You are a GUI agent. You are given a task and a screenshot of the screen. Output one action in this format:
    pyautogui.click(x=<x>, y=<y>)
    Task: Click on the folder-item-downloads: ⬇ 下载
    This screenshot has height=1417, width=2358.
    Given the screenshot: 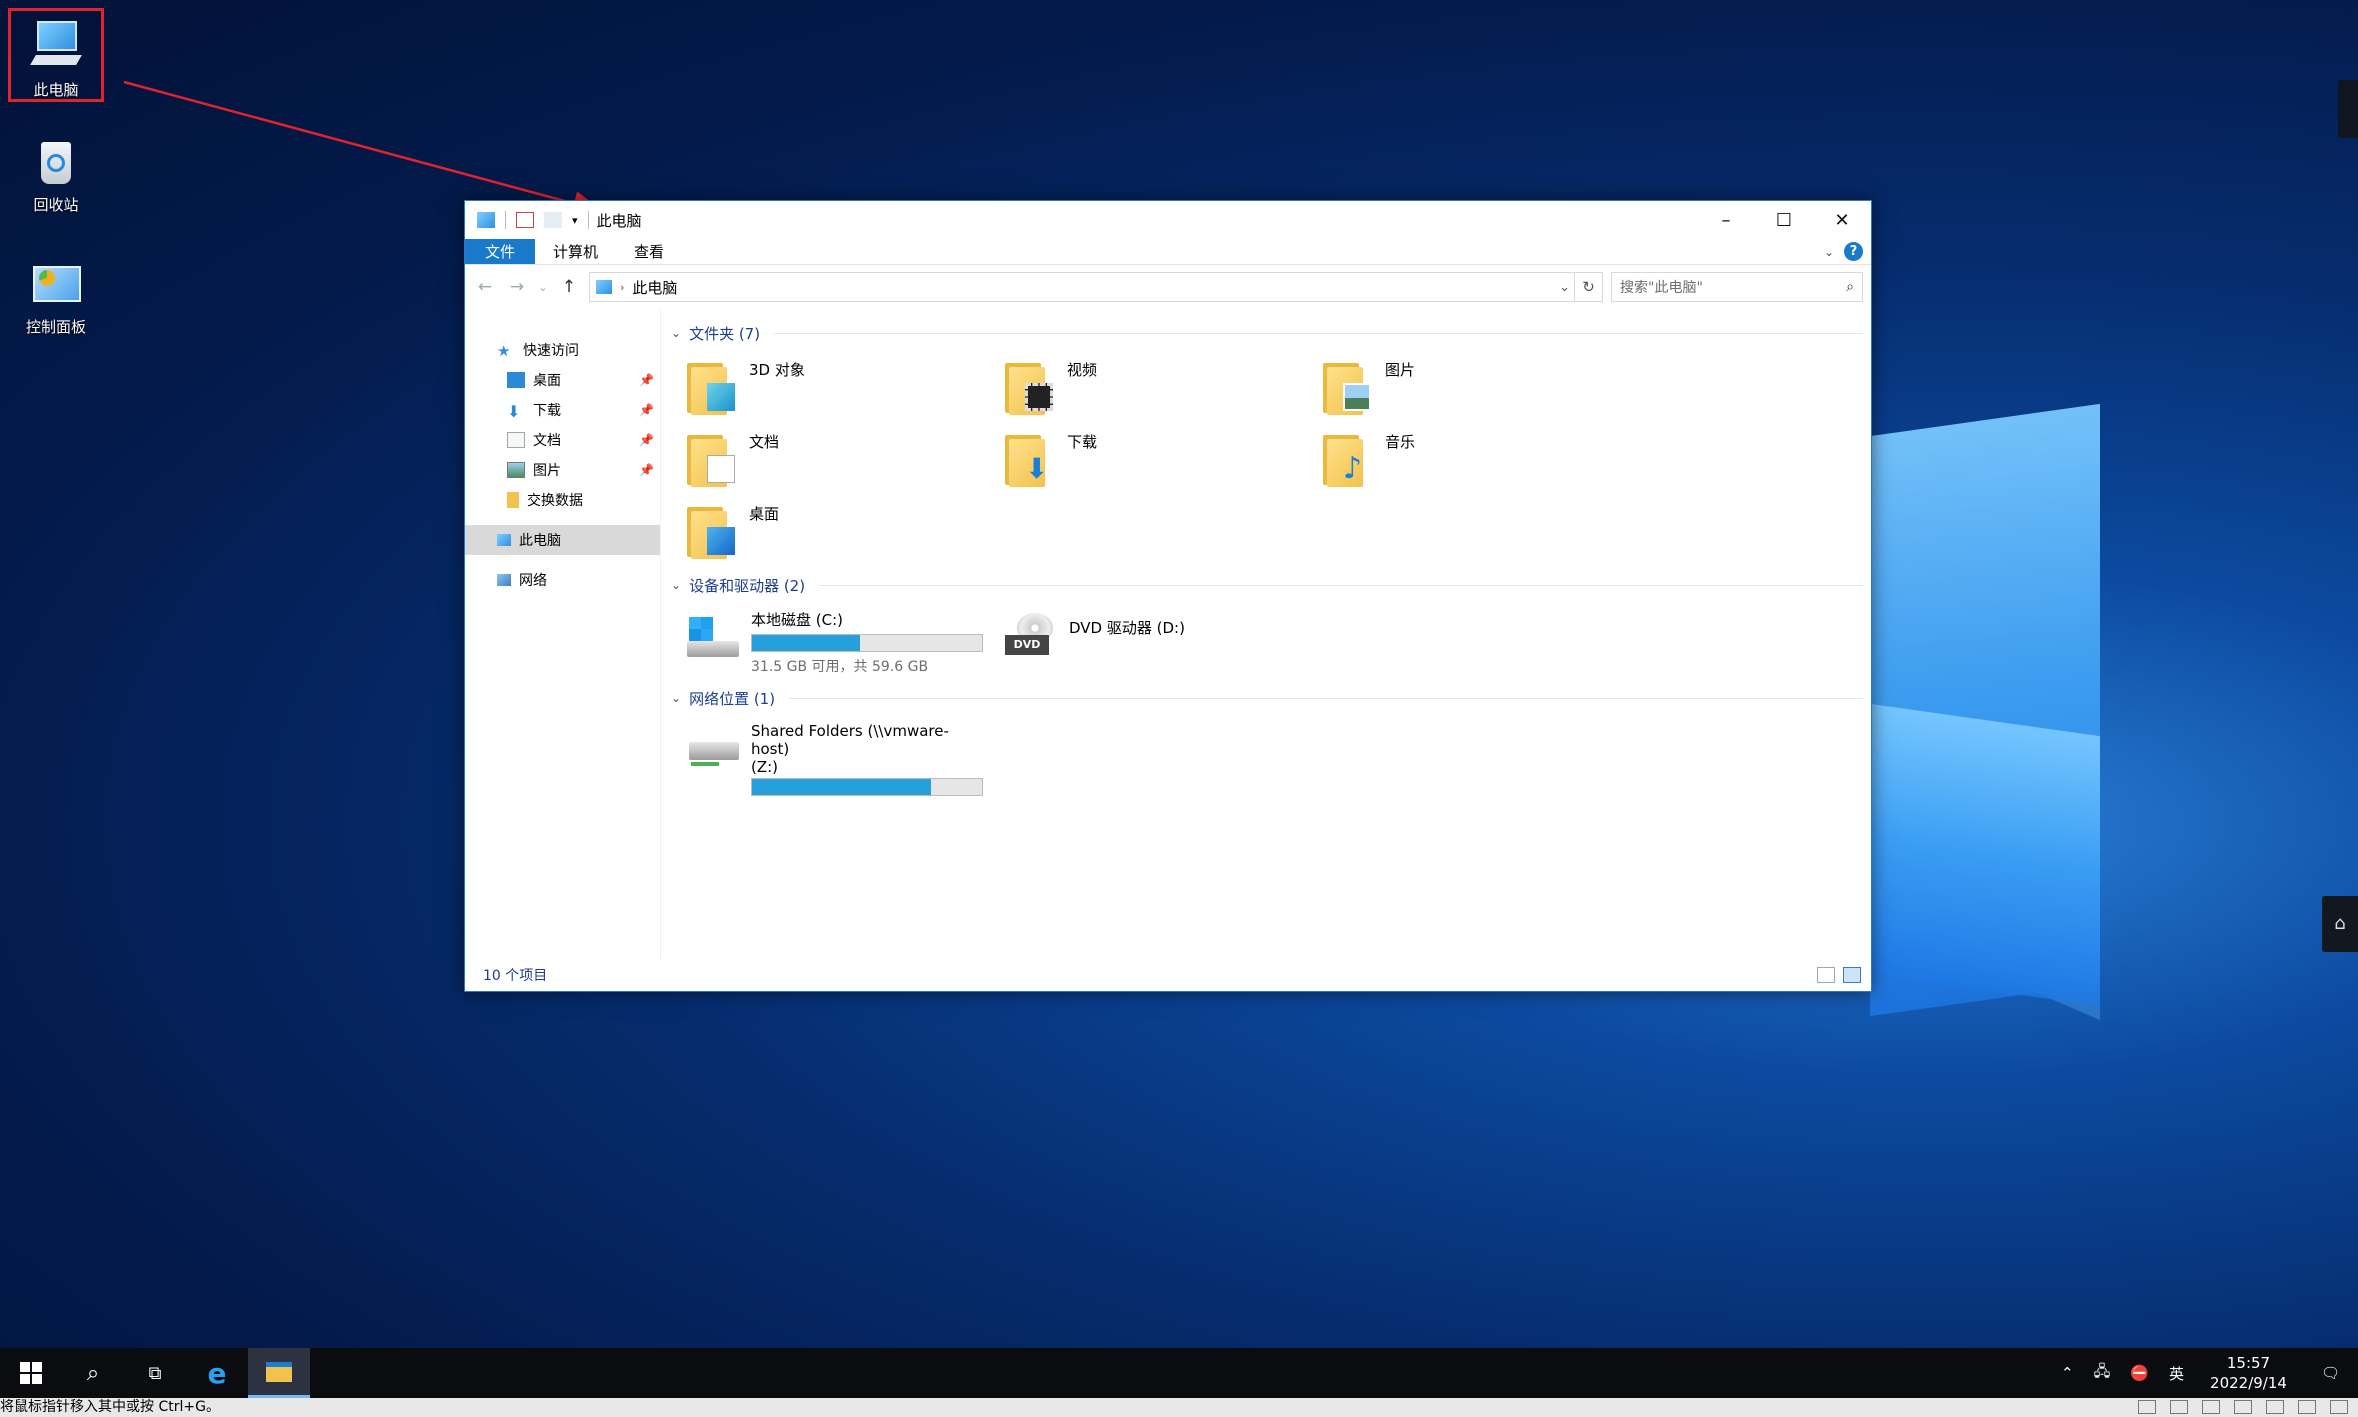 What is the action you would take?
    pyautogui.click(x=1162, y=460)
    